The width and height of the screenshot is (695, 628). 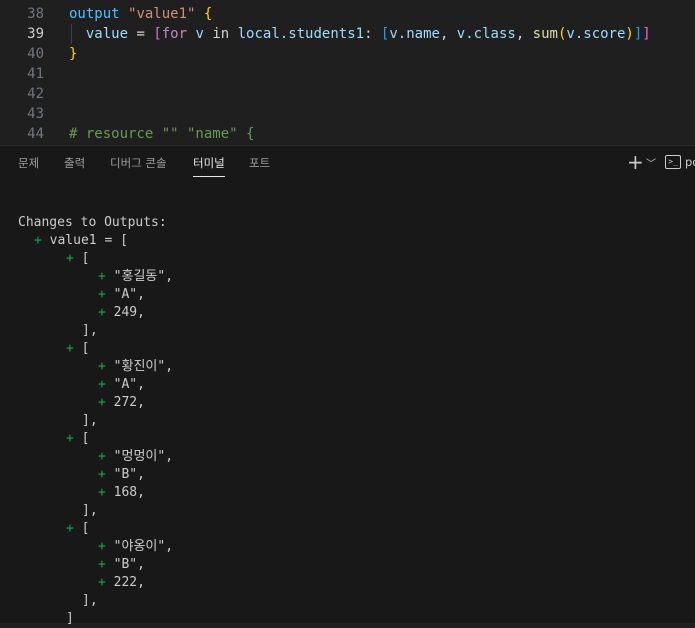 What do you see at coordinates (138, 163) in the screenshot?
I see `panel-tab: 디버그 콘솔` at bounding box center [138, 163].